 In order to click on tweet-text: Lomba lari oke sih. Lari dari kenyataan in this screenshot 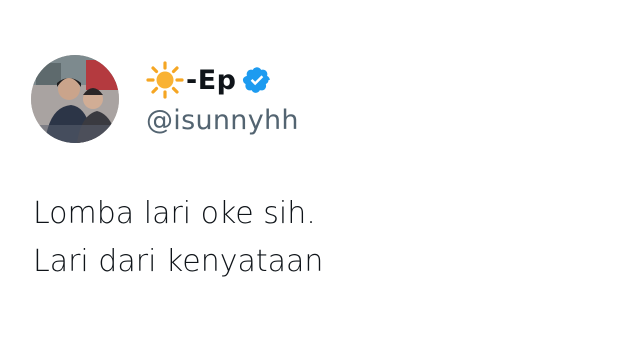, I will do `click(178, 238)`.